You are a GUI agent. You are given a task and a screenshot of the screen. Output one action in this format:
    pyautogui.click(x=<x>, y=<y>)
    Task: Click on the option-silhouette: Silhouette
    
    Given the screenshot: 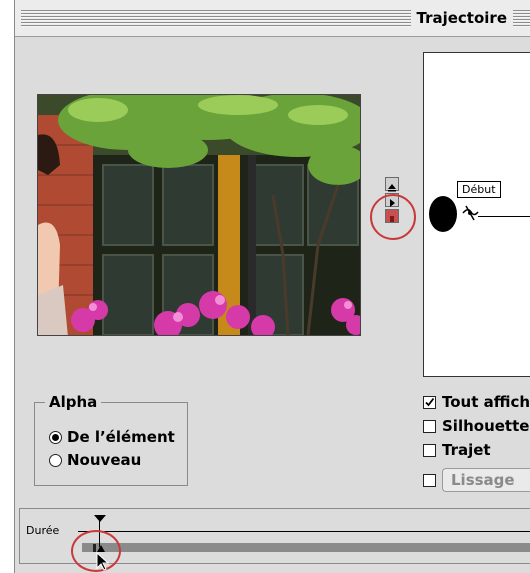 What is the action you would take?
    pyautogui.click(x=476, y=426)
    